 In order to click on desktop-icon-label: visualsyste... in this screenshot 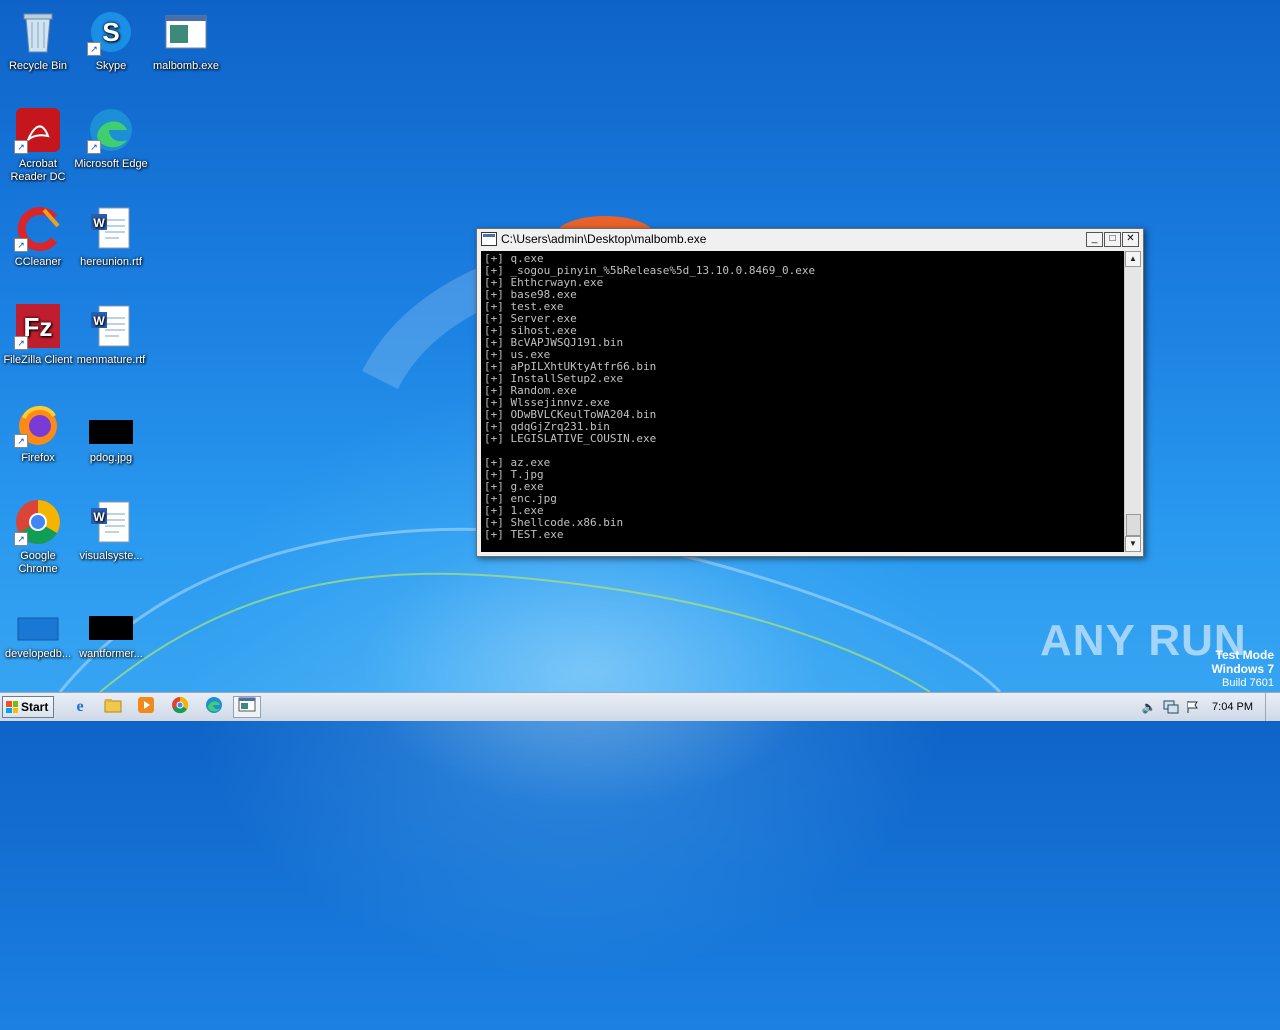, I will do `click(111, 556)`.